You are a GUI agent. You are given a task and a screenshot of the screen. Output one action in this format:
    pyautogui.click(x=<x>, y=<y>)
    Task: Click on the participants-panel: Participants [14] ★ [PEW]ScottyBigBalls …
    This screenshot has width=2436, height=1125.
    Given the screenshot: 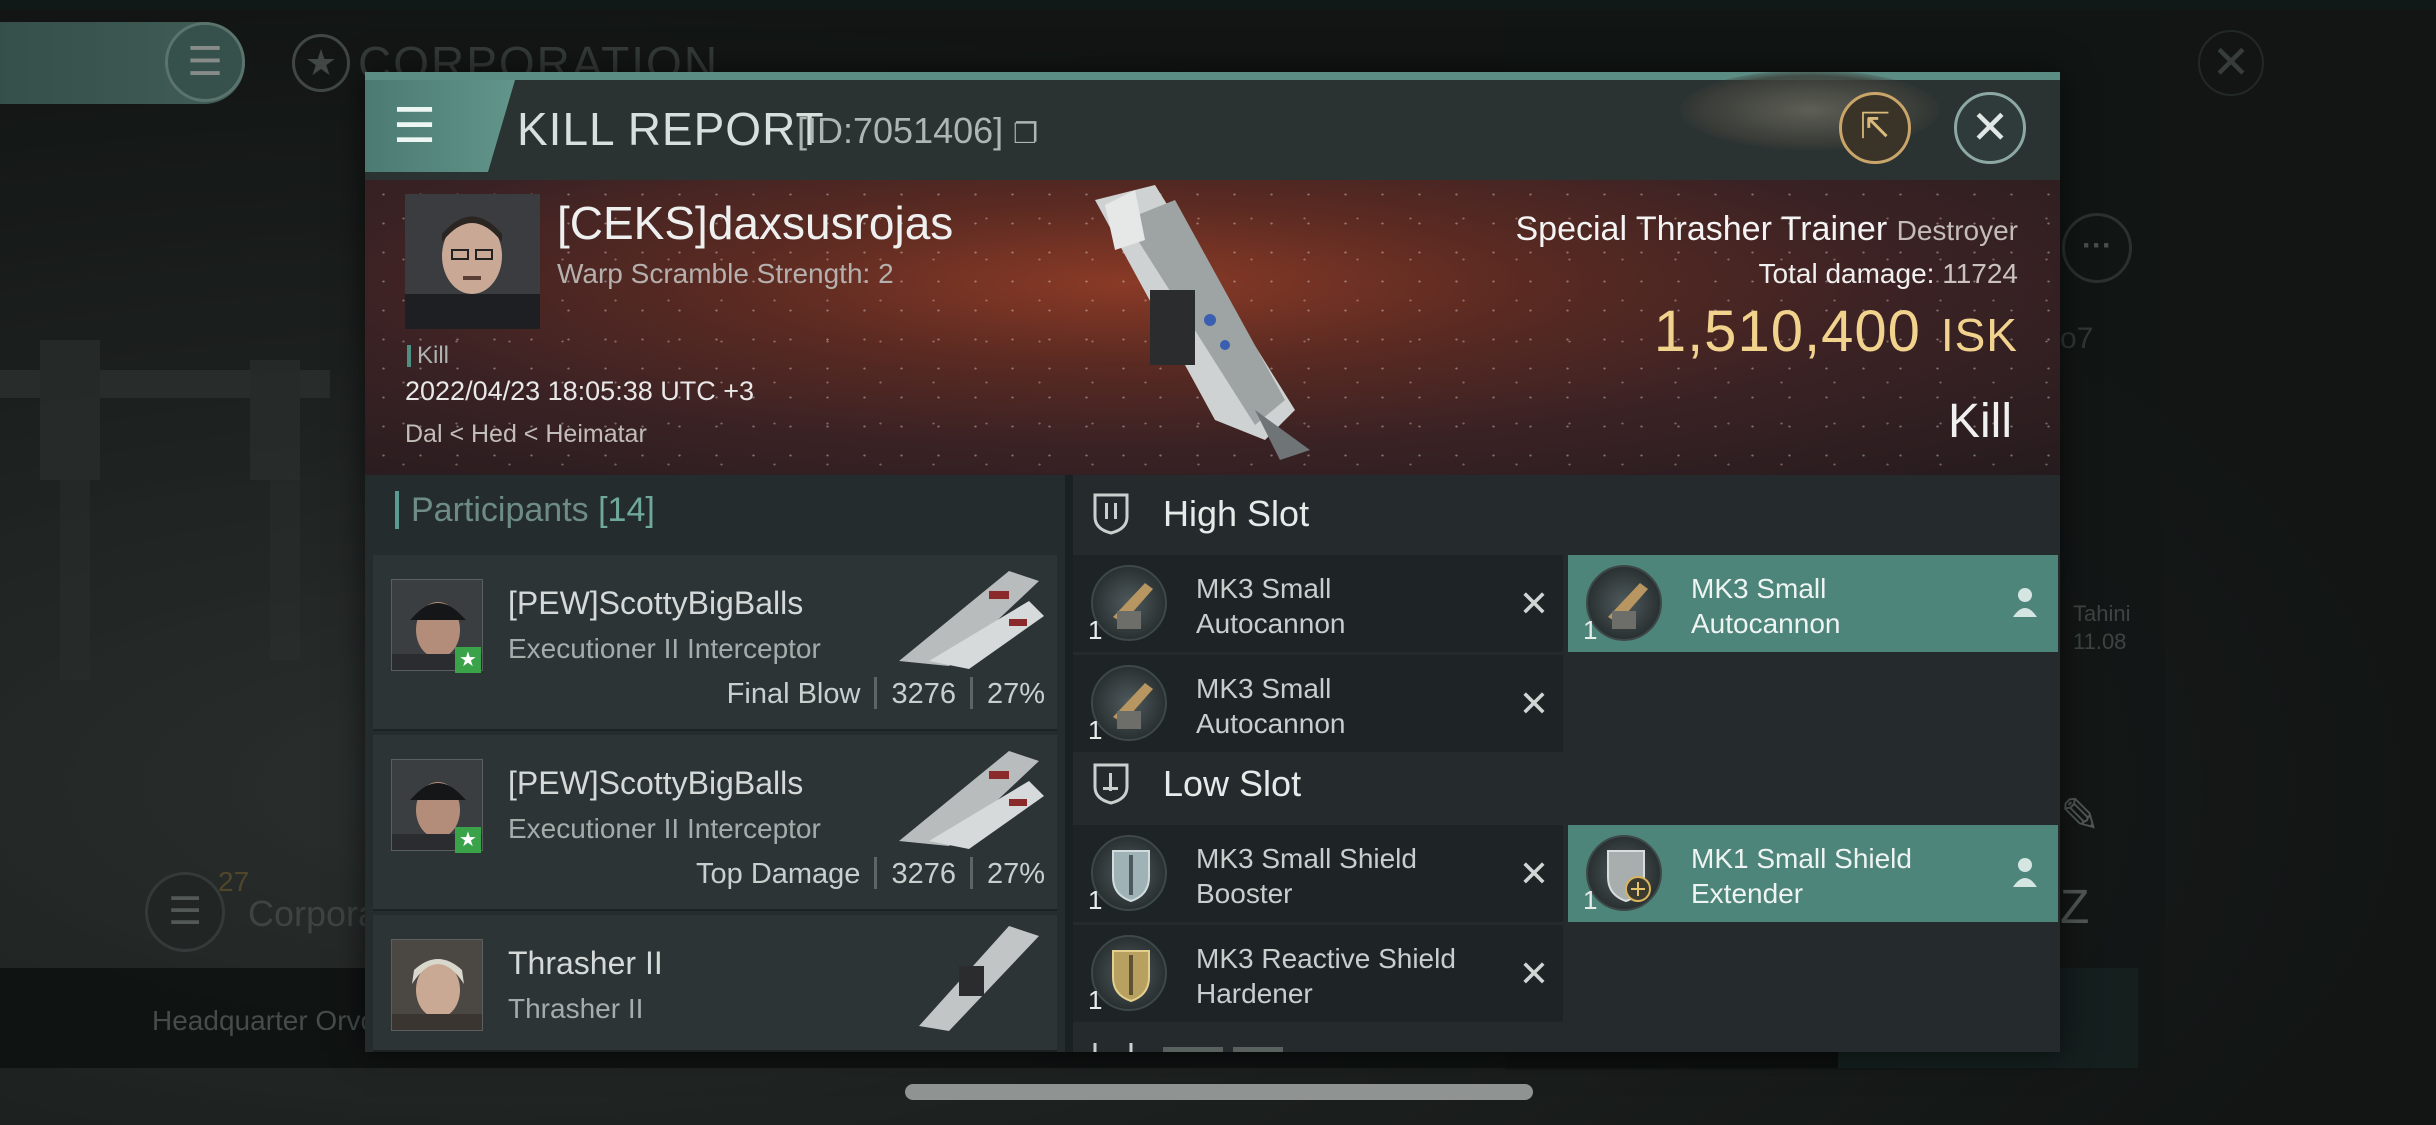 What is the action you would take?
    pyautogui.click(x=715, y=763)
    